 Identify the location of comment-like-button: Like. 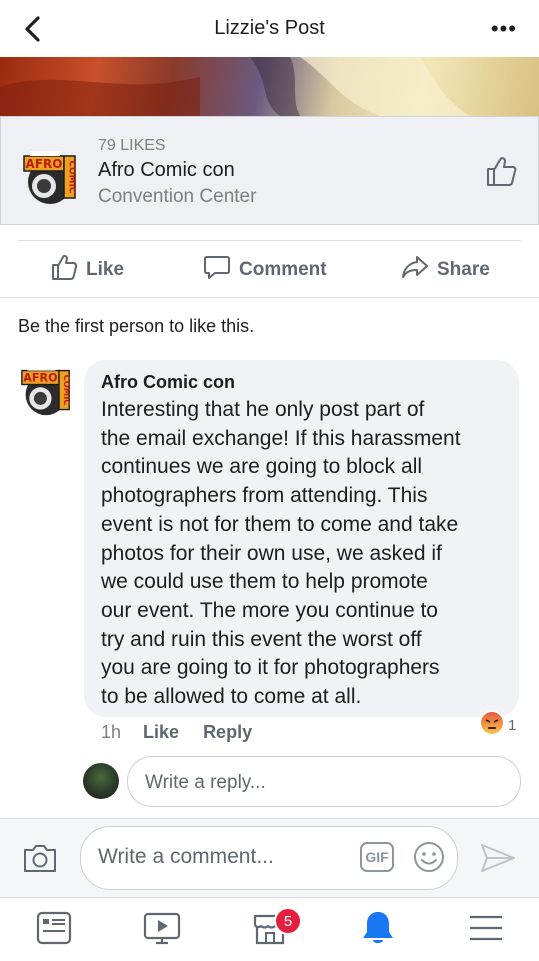
(161, 732).